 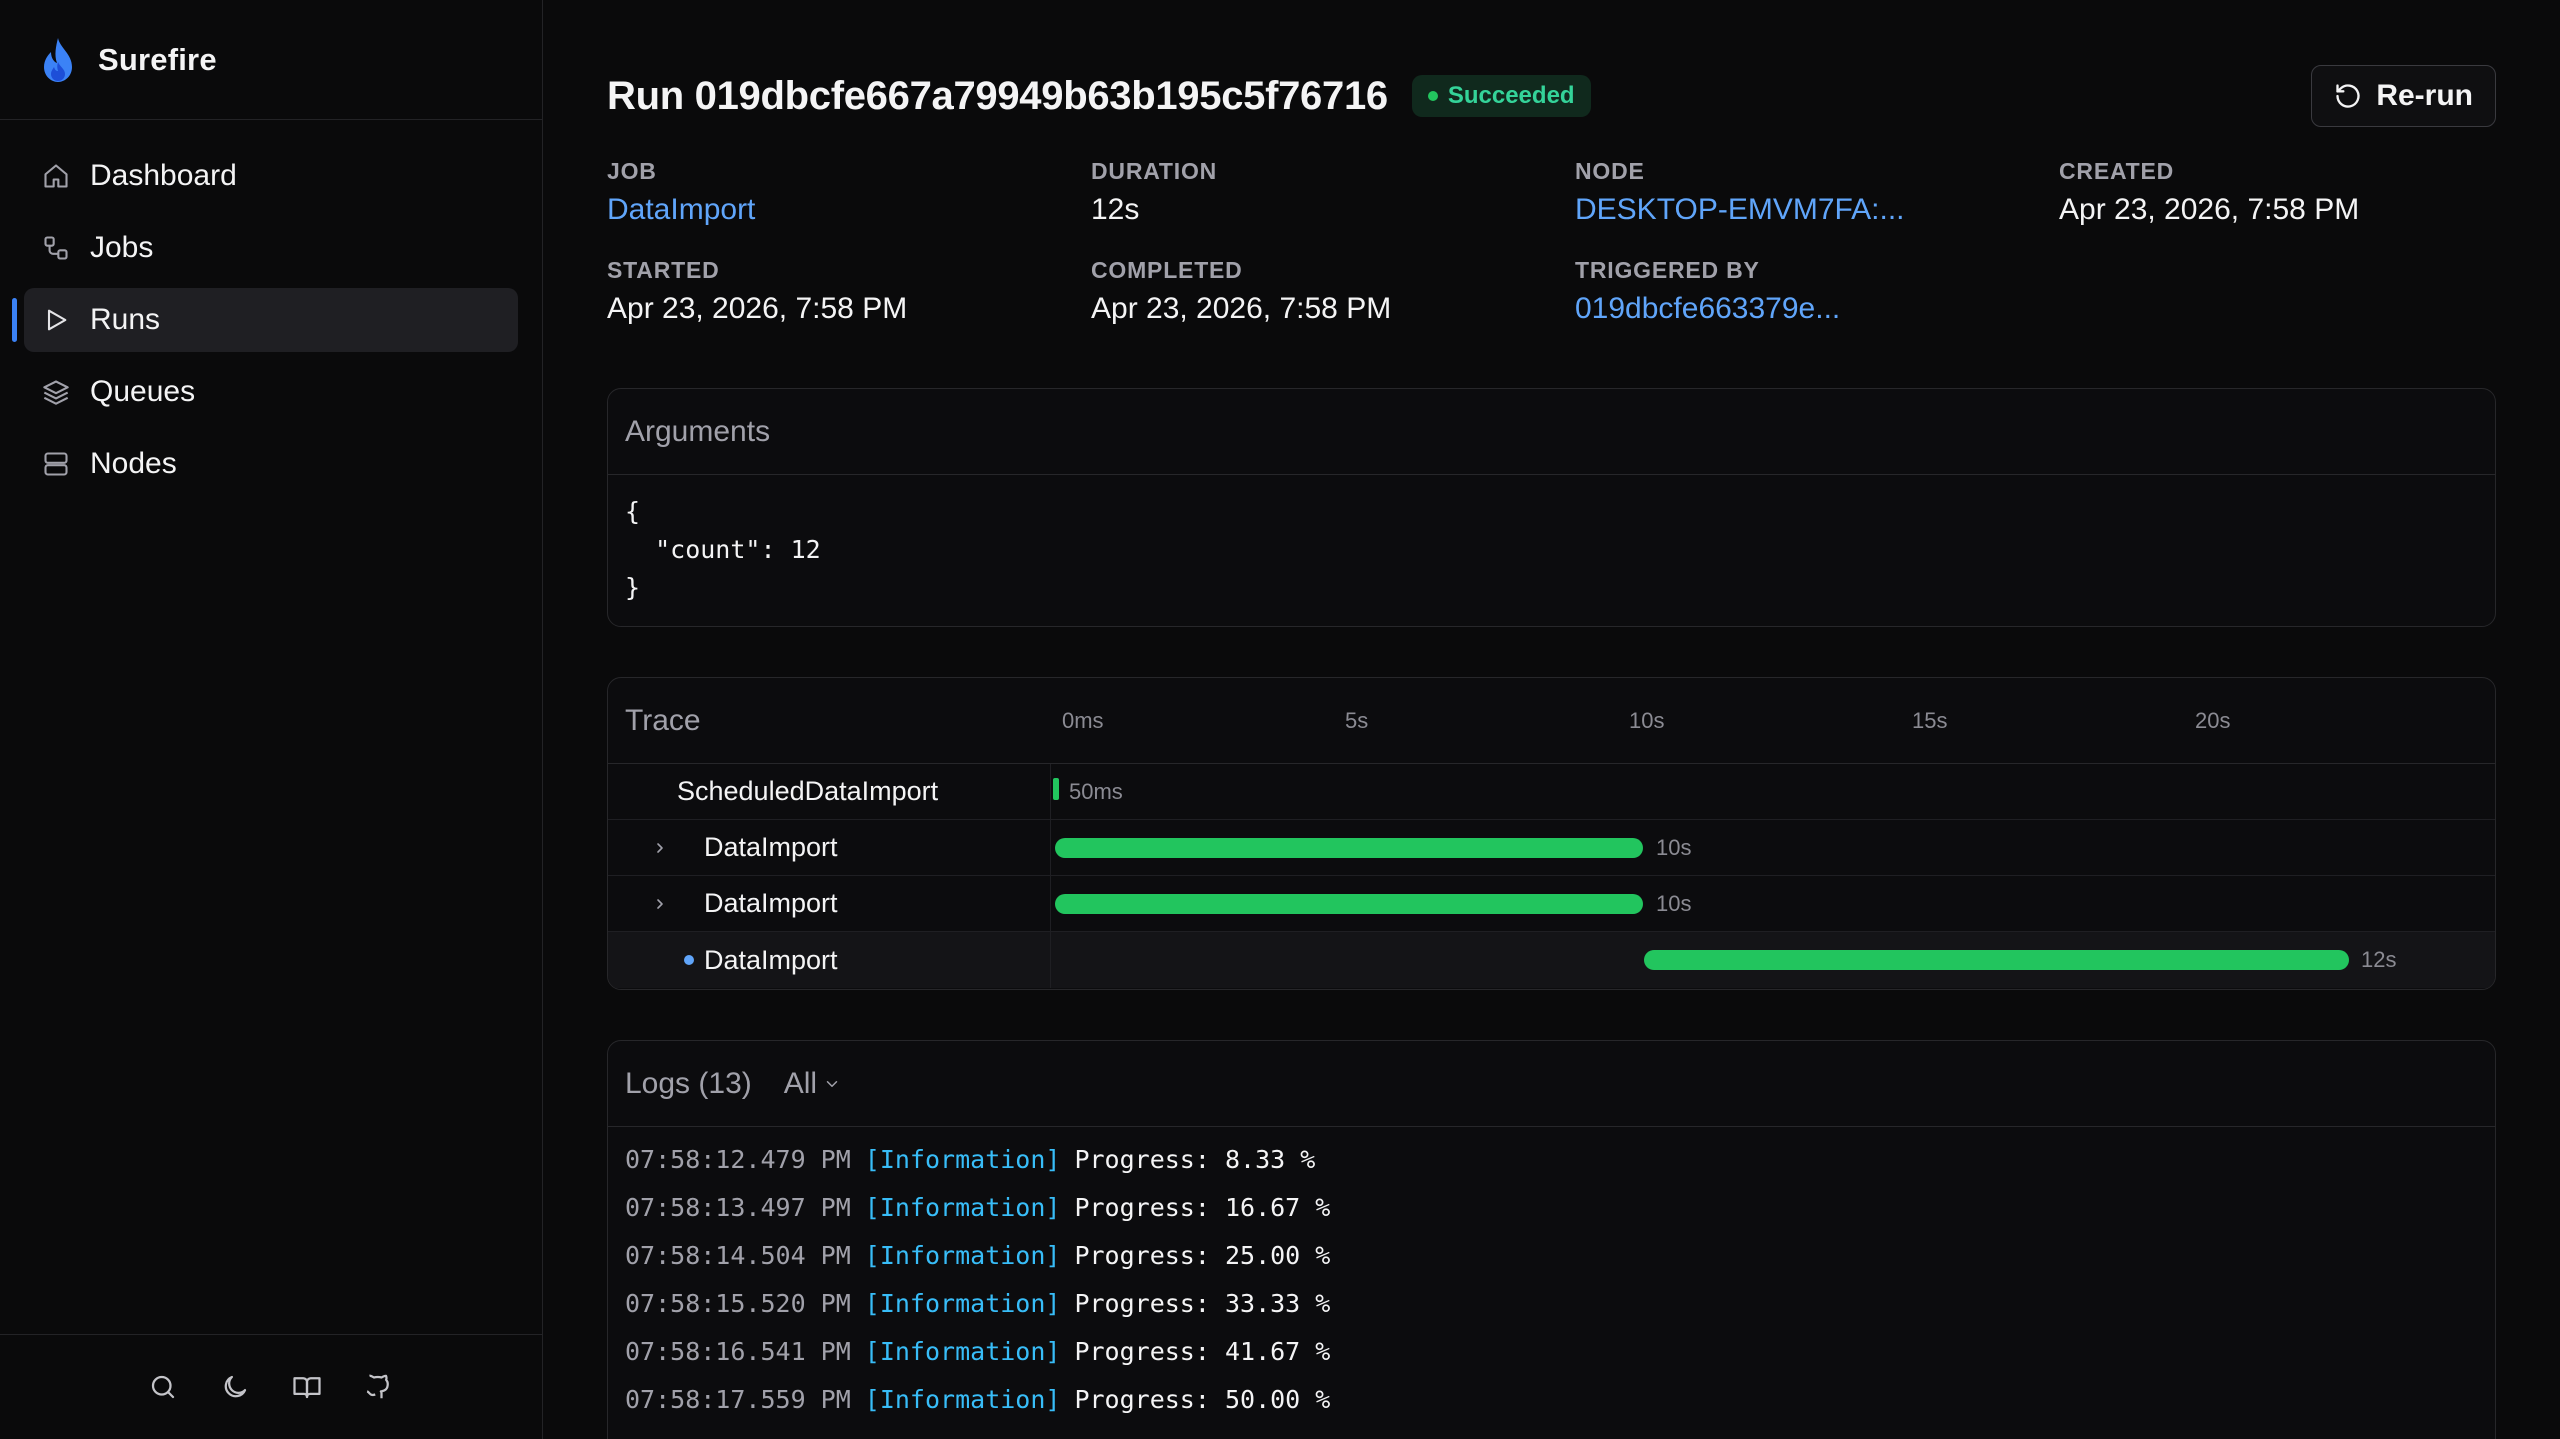 I want to click on arguments-title: Arguments, so click(x=1551, y=432).